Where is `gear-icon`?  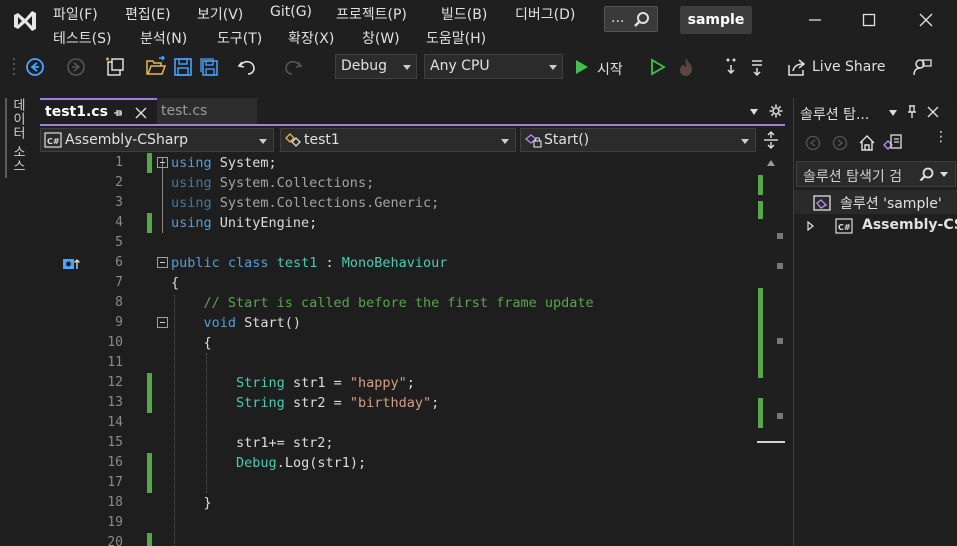
gear-icon is located at coordinates (776, 111).